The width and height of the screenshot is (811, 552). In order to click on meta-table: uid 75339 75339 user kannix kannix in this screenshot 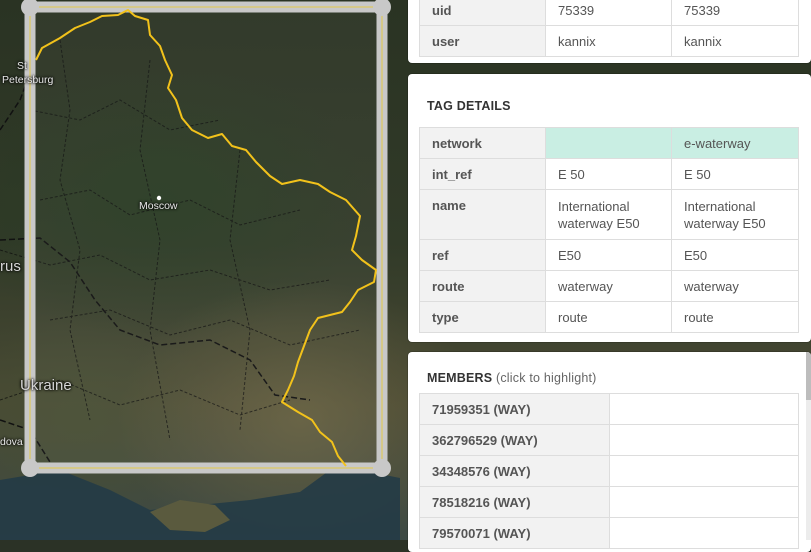, I will do `click(609, 28)`.